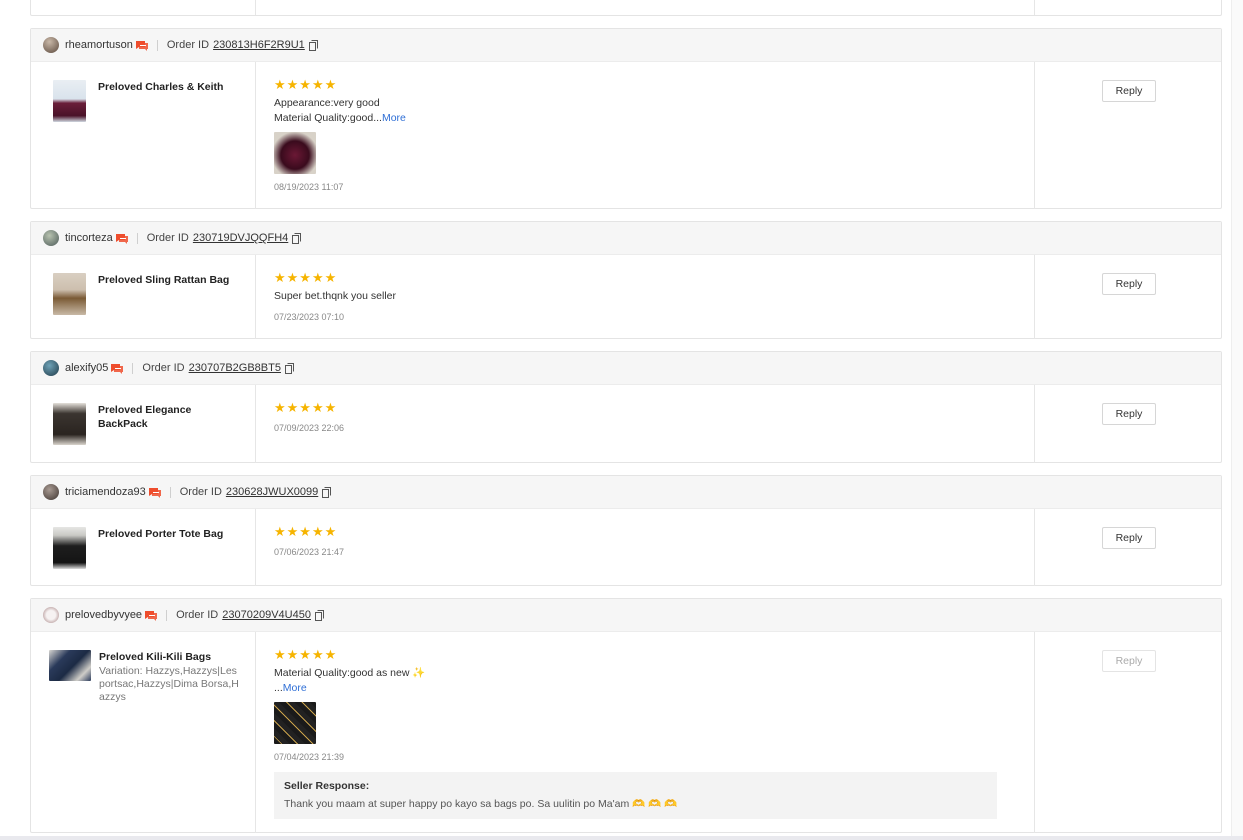 The width and height of the screenshot is (1243, 840). What do you see at coordinates (626, 492) in the screenshot?
I see `review-card-header: triciamendoza93 Order ID 230628JWUX0099` at bounding box center [626, 492].